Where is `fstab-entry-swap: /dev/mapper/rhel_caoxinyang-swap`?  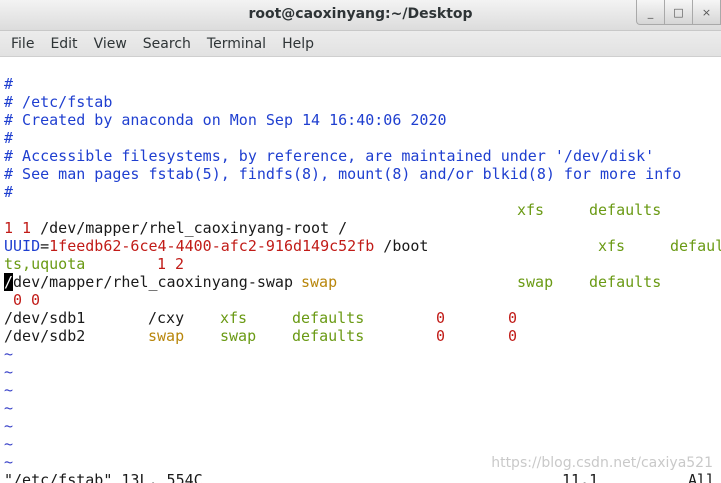 fstab-entry-swap: /dev/mapper/rhel_caoxinyang-swap is located at coordinates (148, 282).